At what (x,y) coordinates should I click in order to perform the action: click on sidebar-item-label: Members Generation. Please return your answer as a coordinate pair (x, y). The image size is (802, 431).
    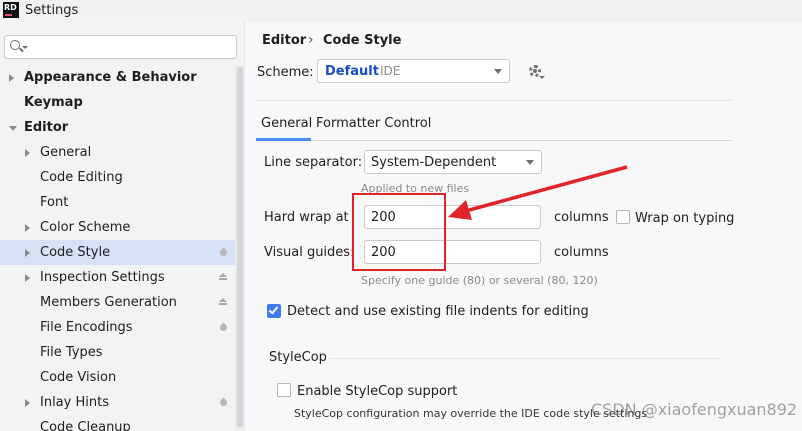
    Looking at the image, I should click on (108, 302).